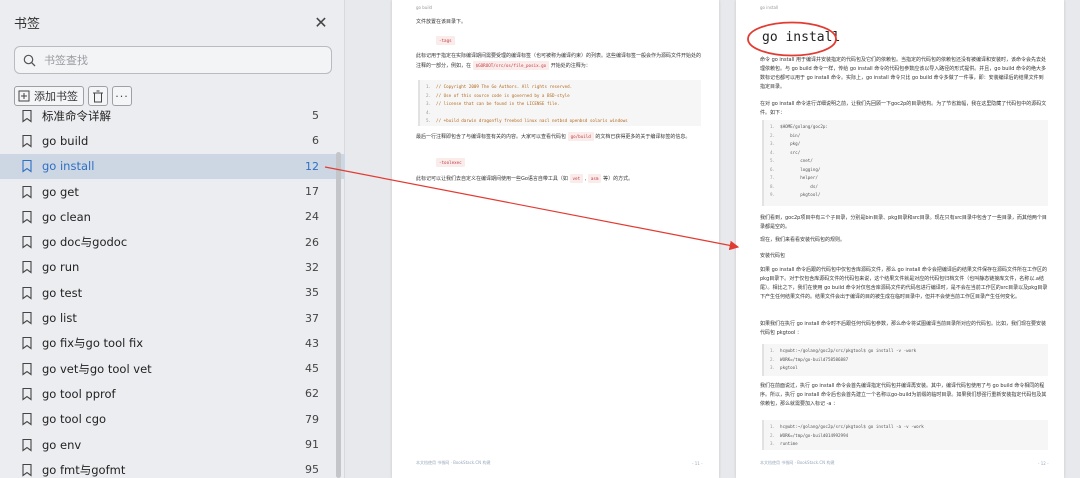 This screenshot has width=1080, height=478. Describe the element at coordinates (76, 115) in the screenshot. I see `bookmark-label: 标准命令详解` at that location.